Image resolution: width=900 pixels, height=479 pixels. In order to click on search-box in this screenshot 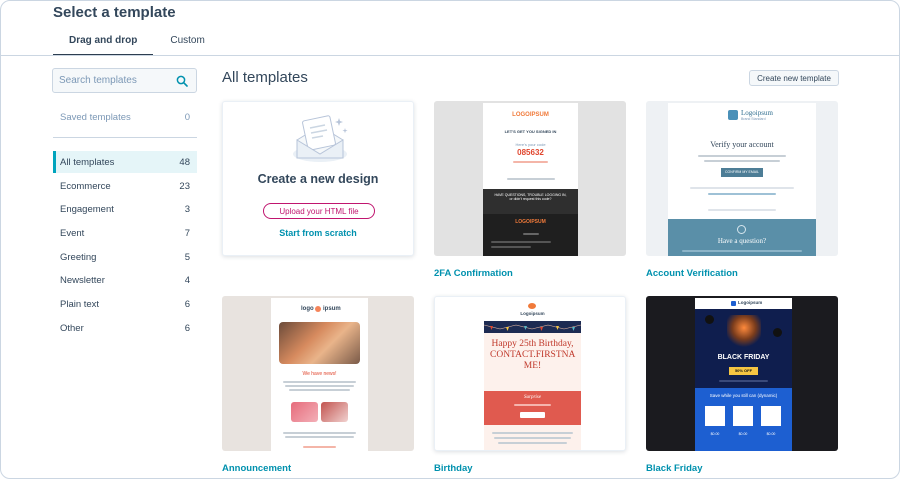, I will do `click(124, 80)`.